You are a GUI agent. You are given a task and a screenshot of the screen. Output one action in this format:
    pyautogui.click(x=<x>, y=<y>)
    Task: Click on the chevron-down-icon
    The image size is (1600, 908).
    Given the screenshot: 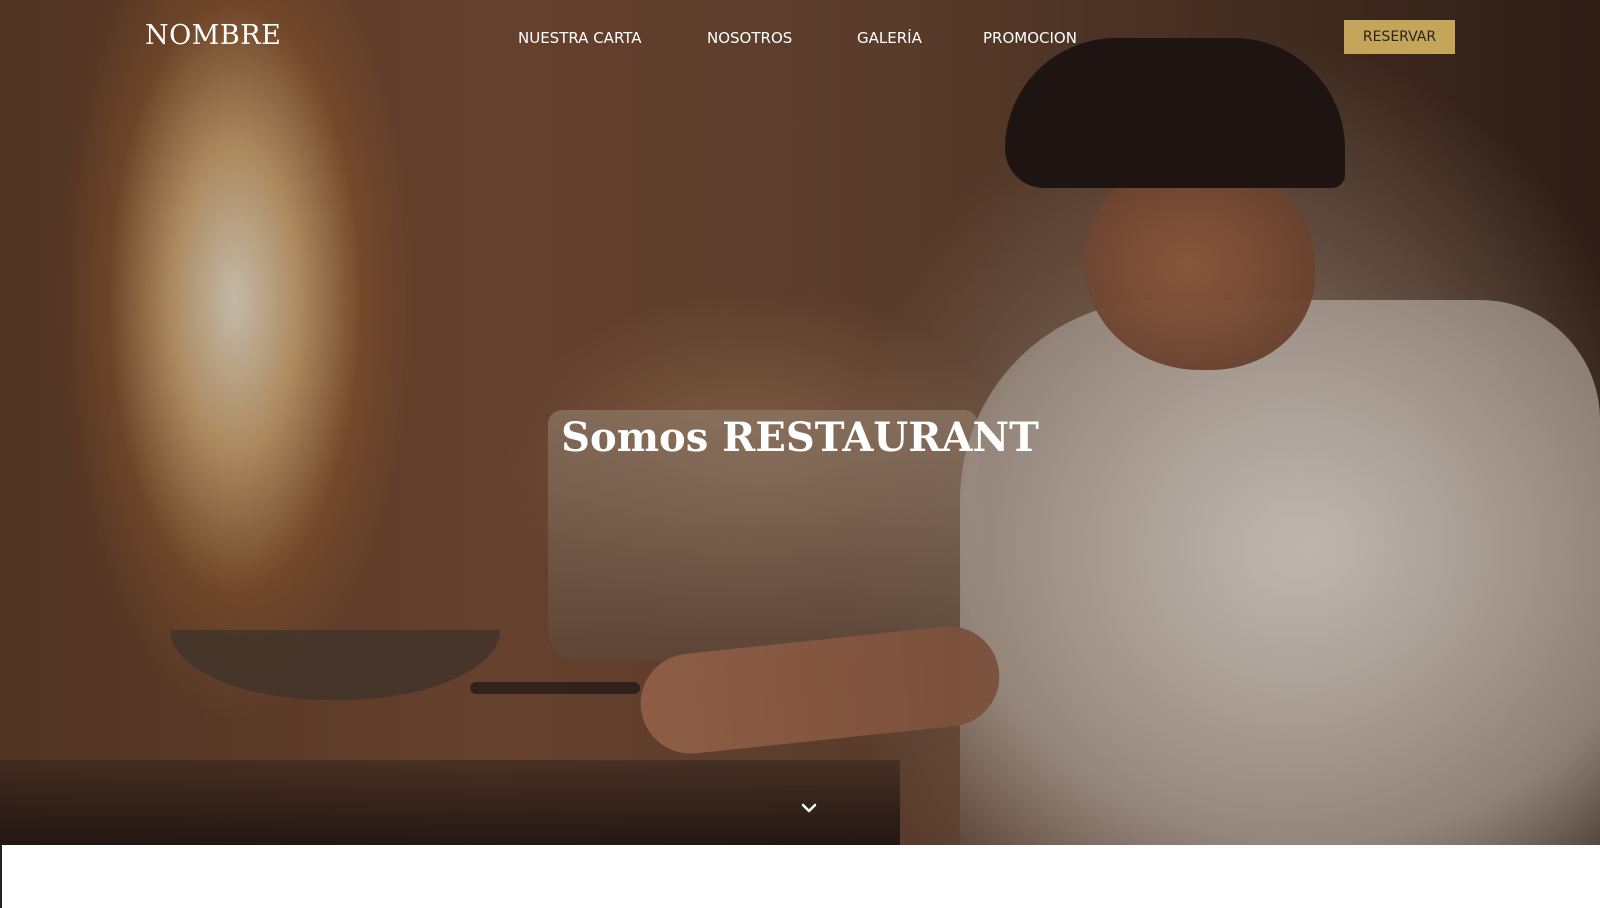 What is the action you would take?
    pyautogui.click(x=809, y=808)
    